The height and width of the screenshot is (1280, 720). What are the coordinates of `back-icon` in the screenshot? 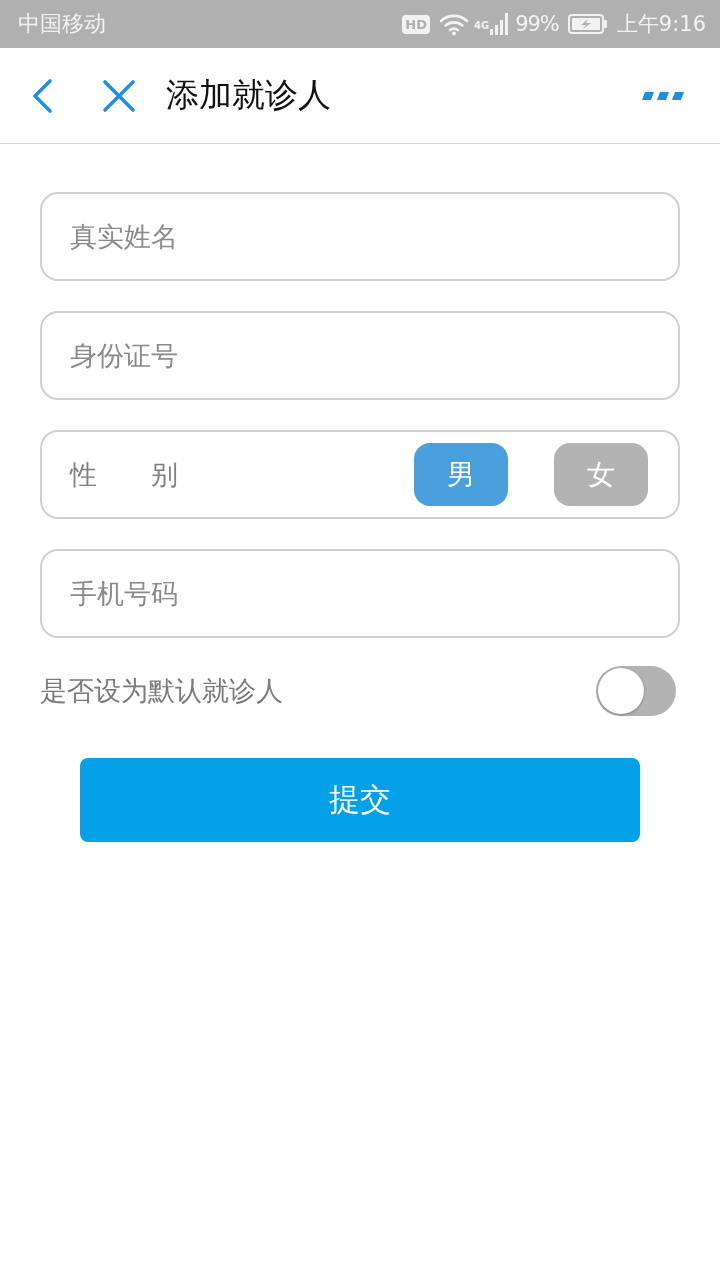 It's located at (42, 95).